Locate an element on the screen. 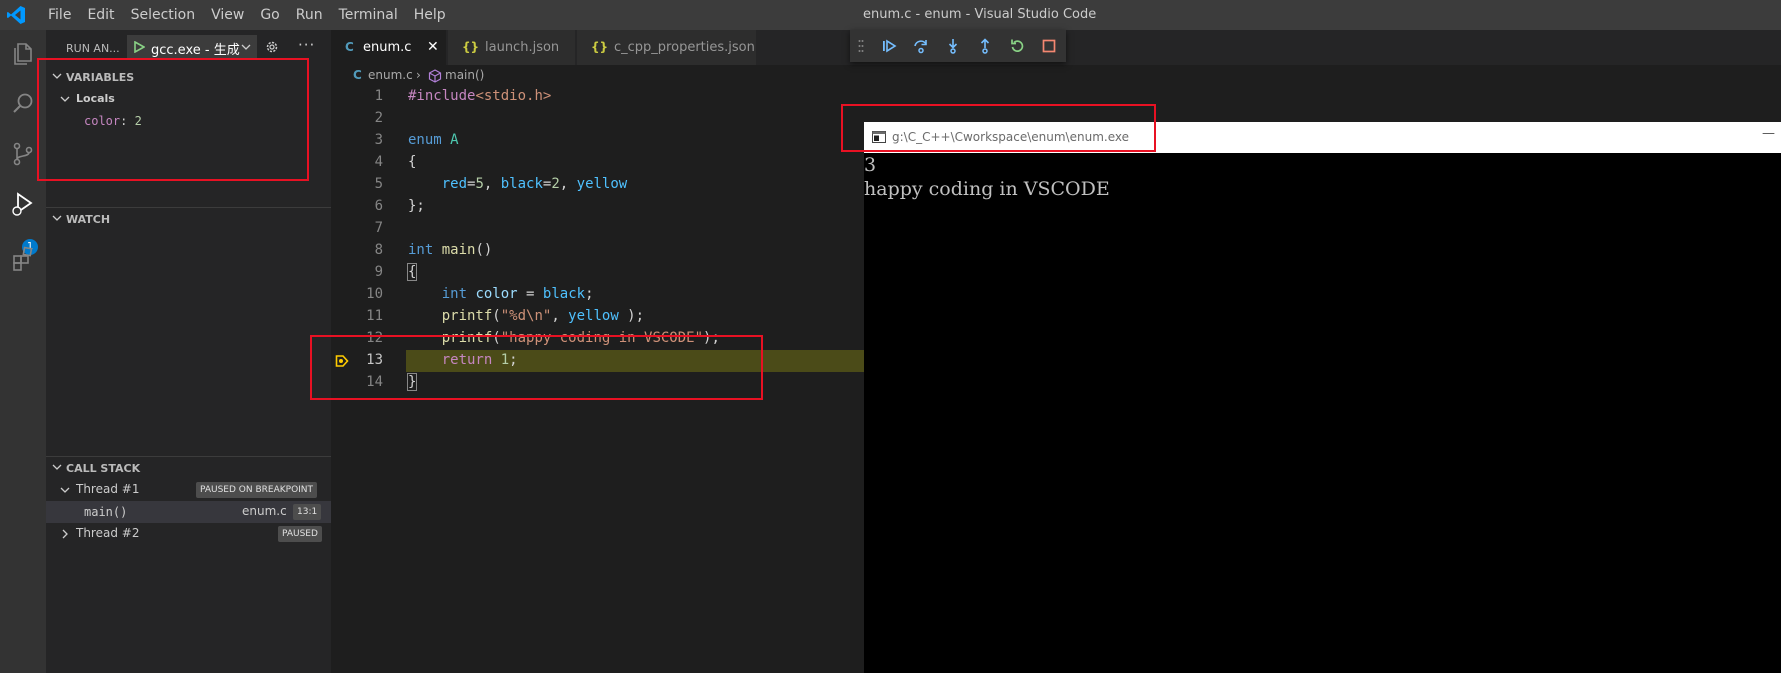 Image resolution: width=1781 pixels, height=673 pixels. debug-config-dropdown: gcc.exe - 生成 is located at coordinates (192, 47).